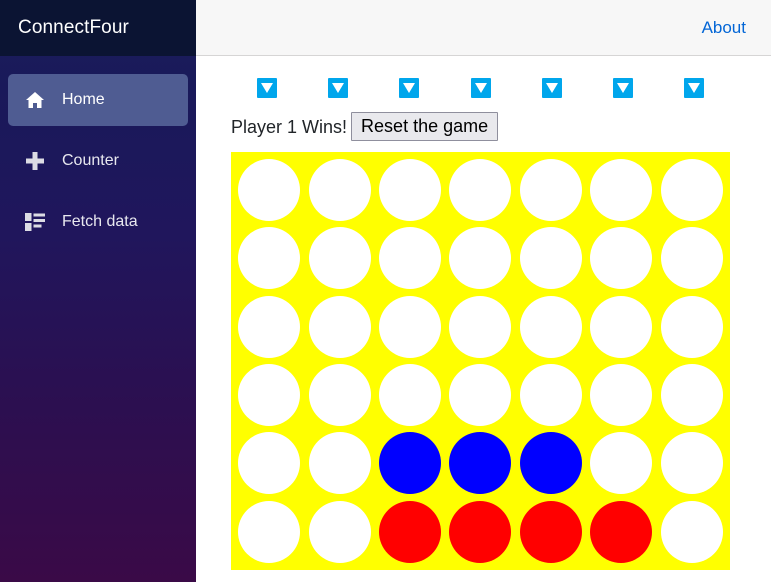  Describe the element at coordinates (35, 100) in the screenshot. I see `home-icon` at that location.